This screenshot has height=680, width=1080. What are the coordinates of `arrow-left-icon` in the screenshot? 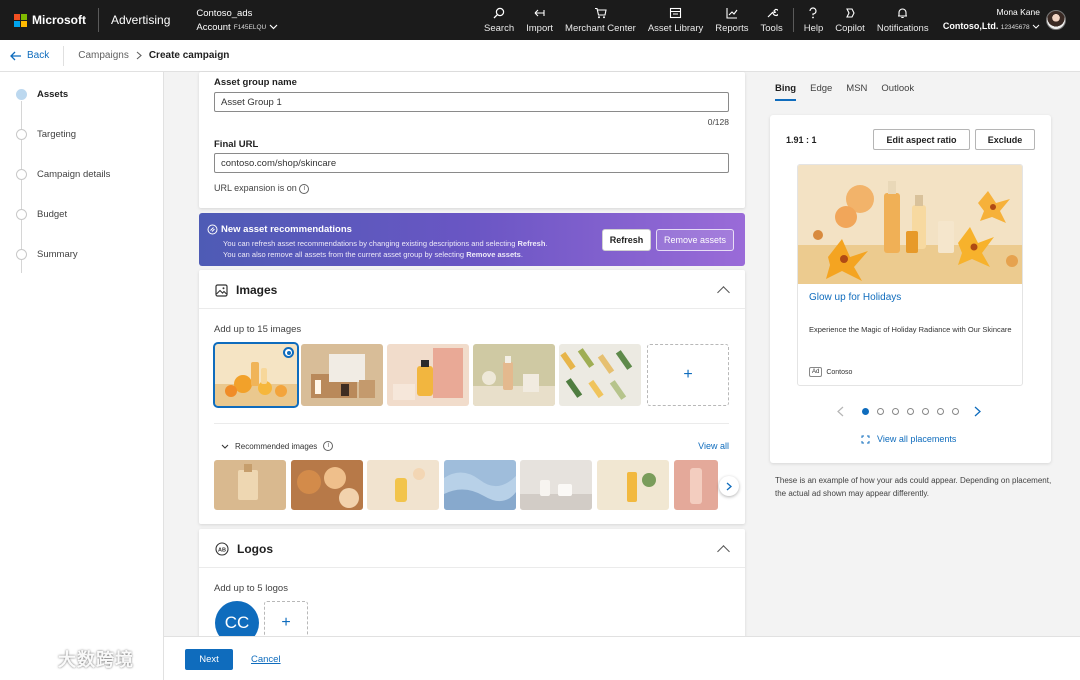 It's located at (15, 55).